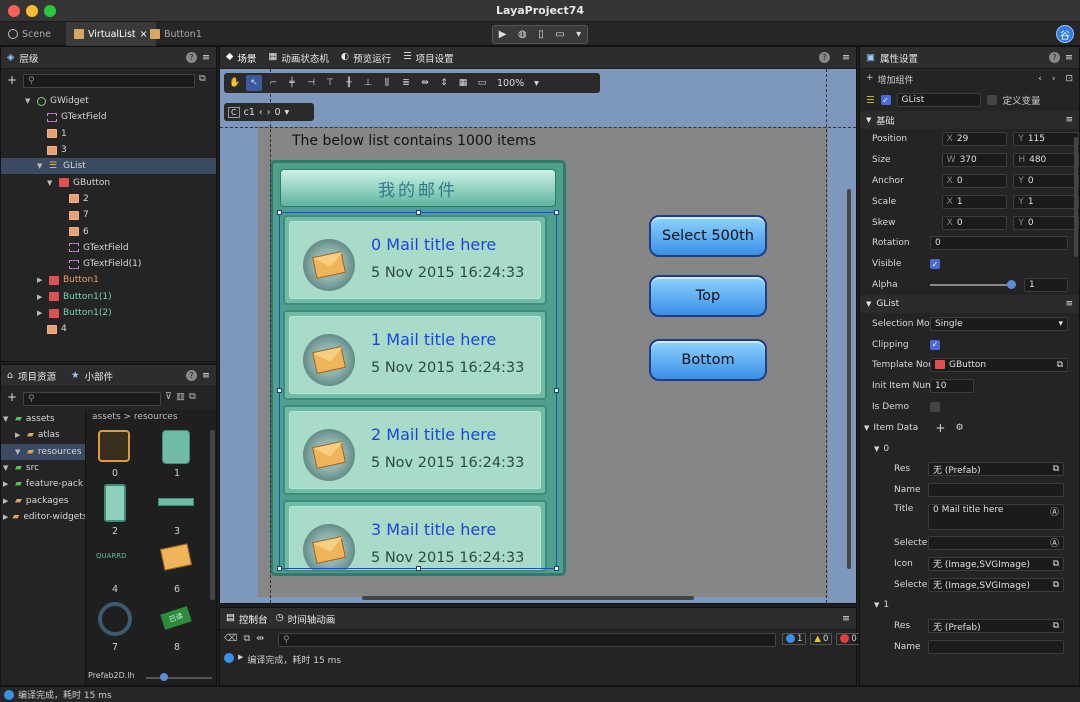 The width and height of the screenshot is (1080, 702). Describe the element at coordinates (368, 83) in the screenshot. I see `align-bottom-icon: ⊥` at that location.